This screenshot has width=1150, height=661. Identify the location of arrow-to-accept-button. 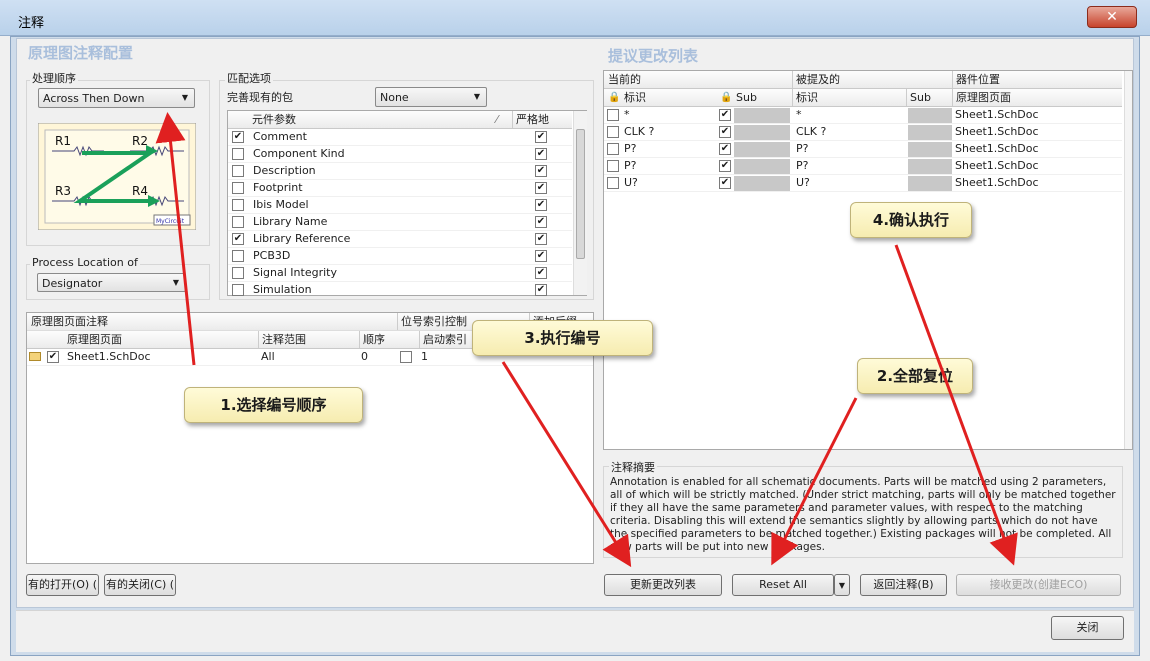
(956, 405).